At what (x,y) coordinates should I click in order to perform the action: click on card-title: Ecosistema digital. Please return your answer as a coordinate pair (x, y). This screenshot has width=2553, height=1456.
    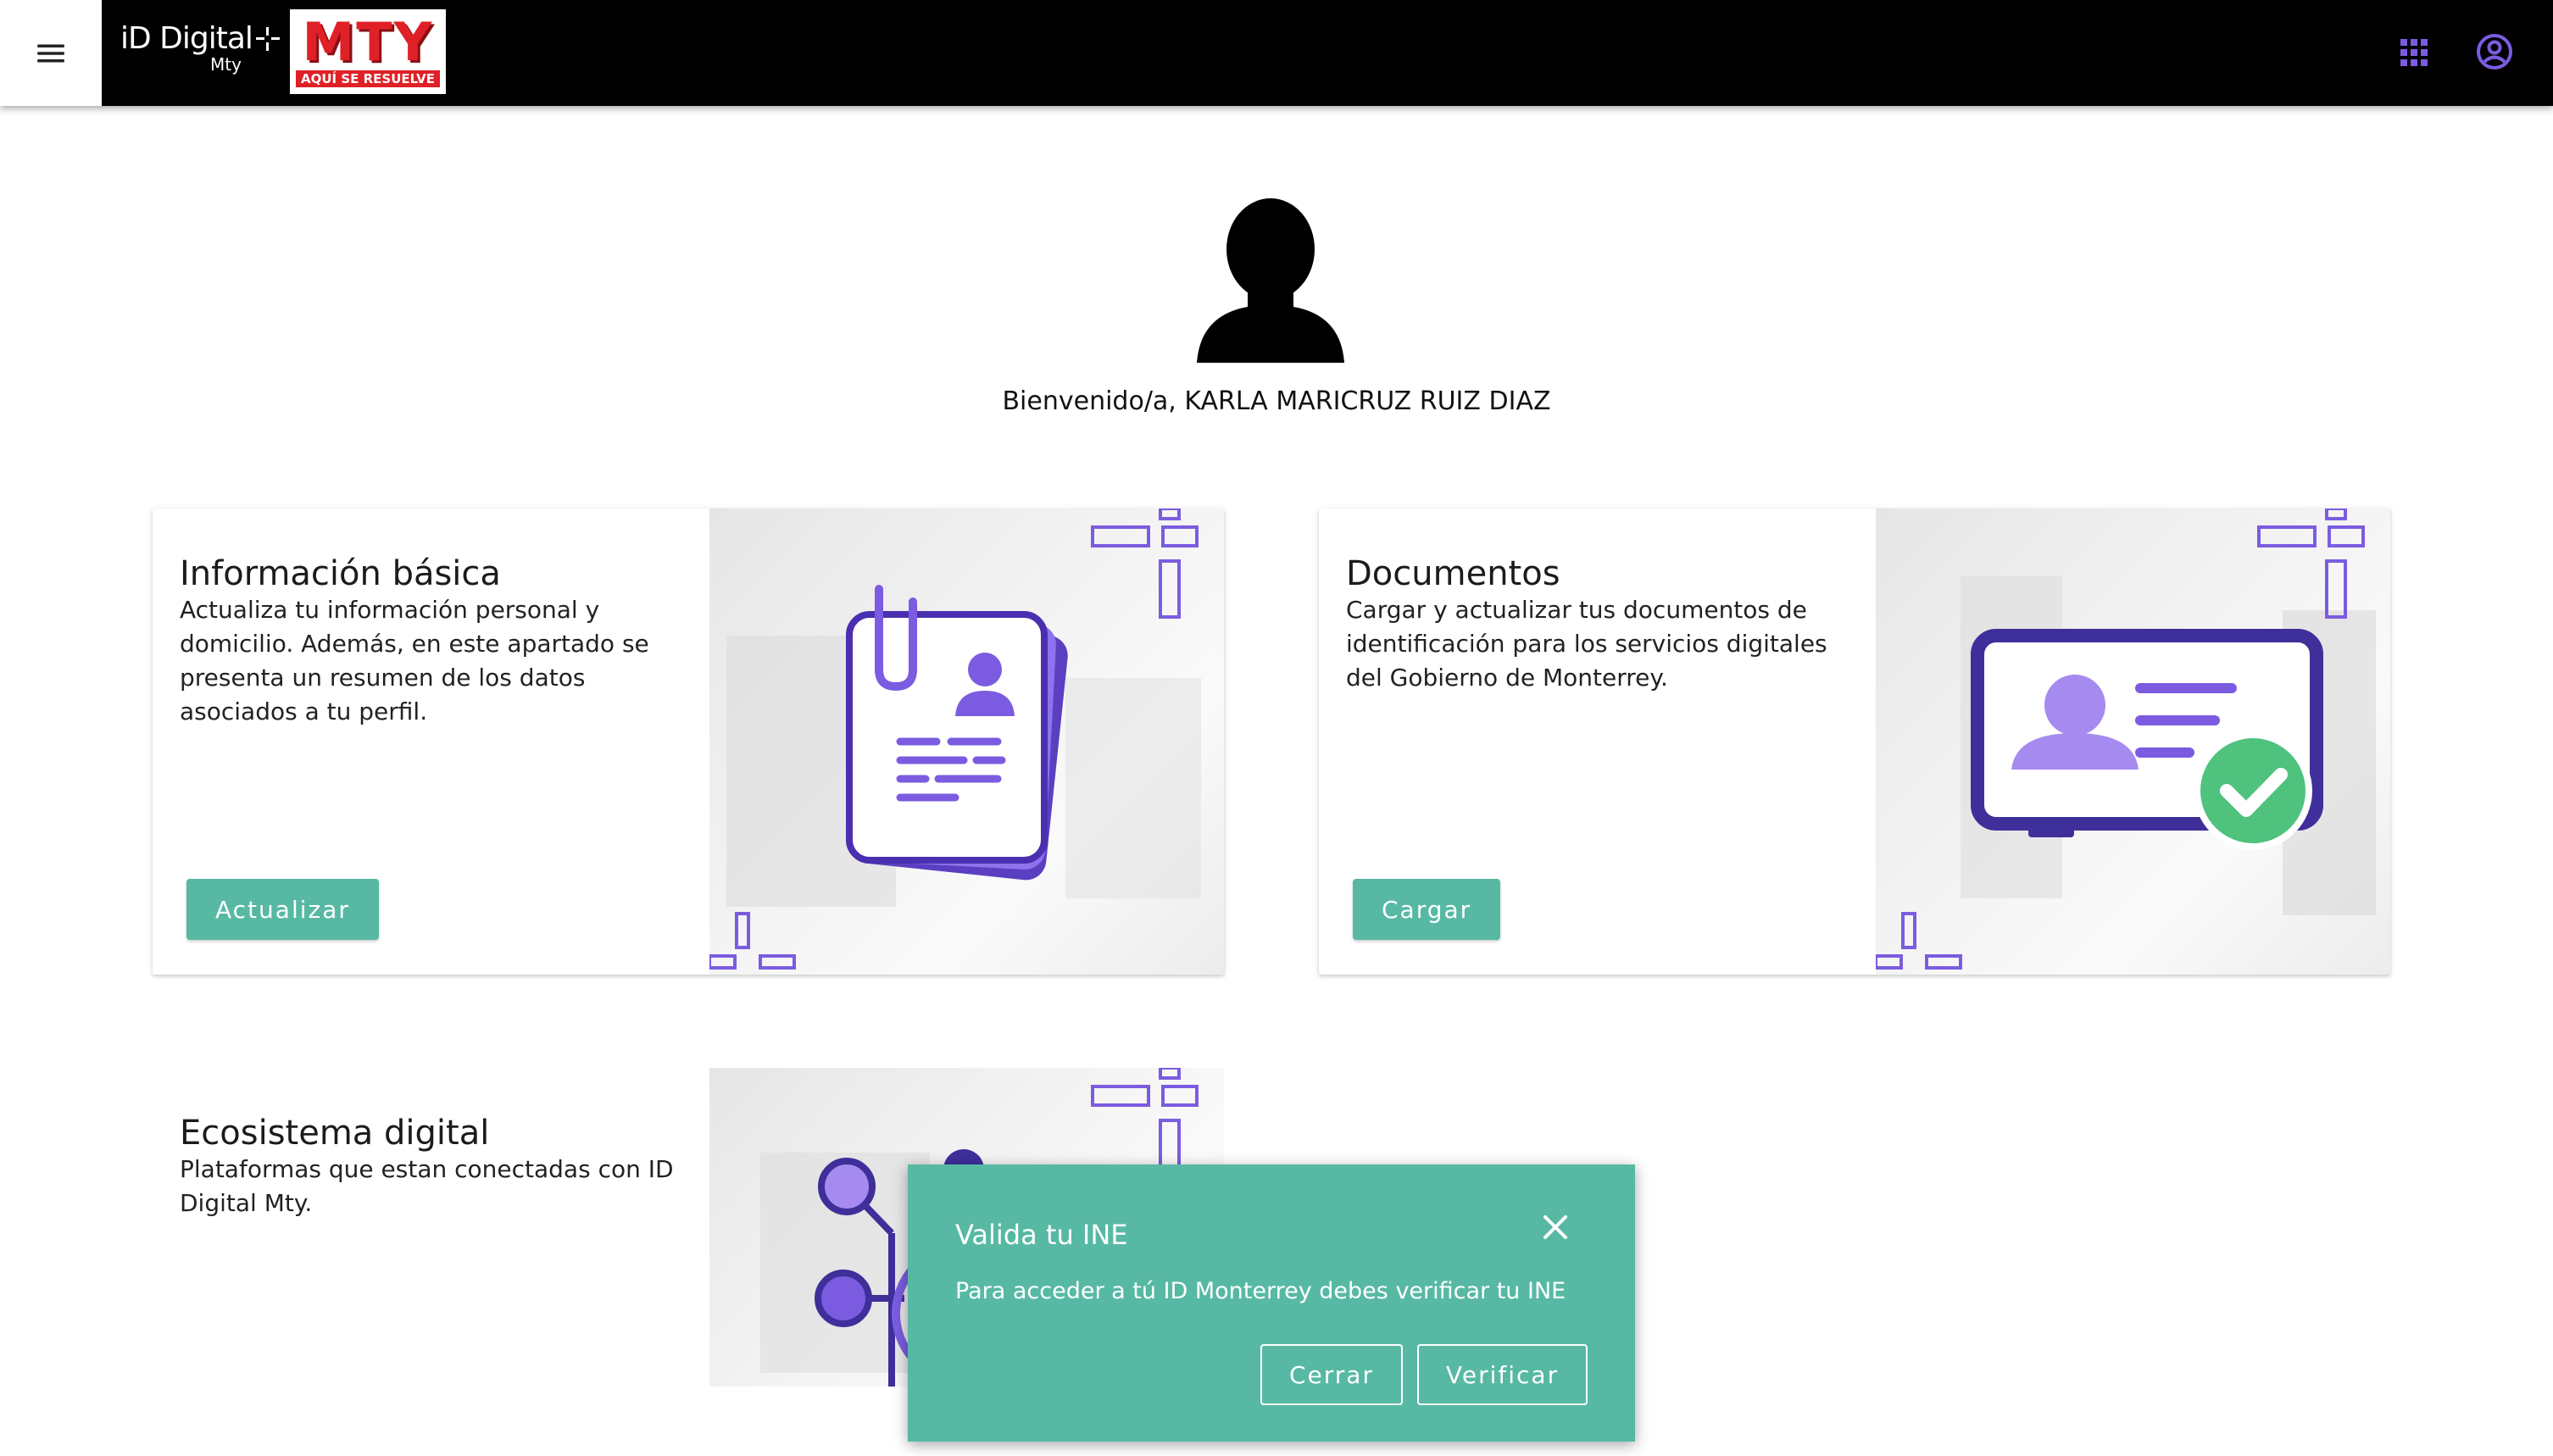
    Looking at the image, I should click on (335, 1133).